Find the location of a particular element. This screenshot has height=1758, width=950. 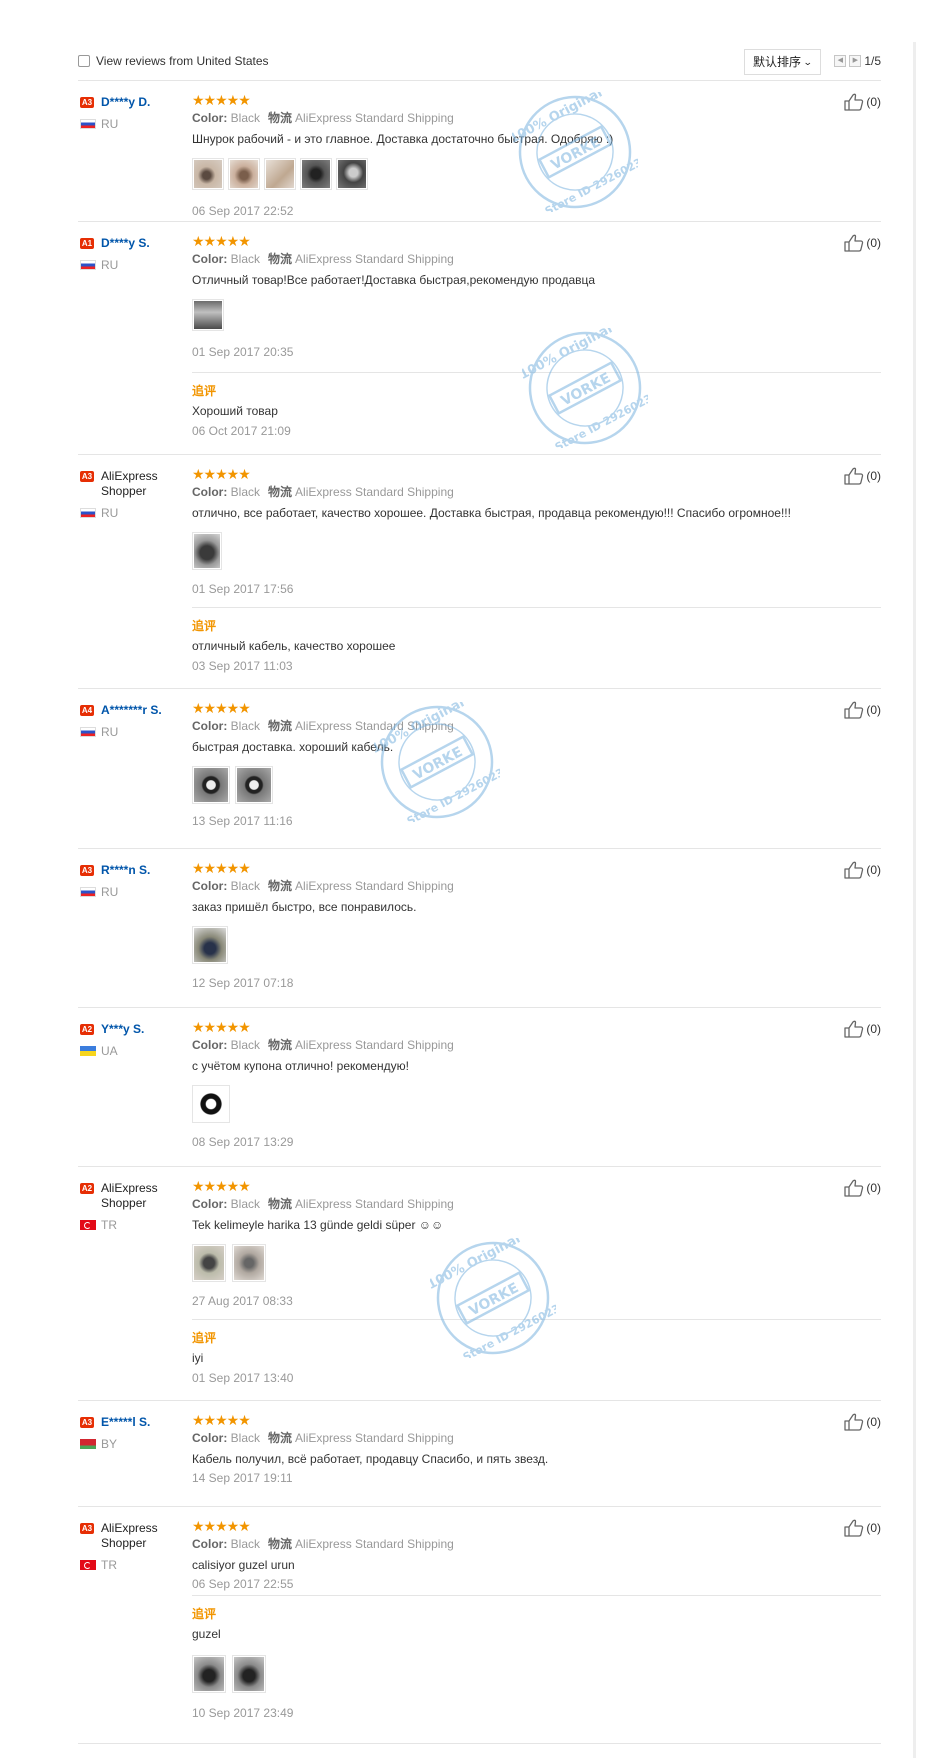

reviewer-name: D****y S. is located at coordinates (125, 243).